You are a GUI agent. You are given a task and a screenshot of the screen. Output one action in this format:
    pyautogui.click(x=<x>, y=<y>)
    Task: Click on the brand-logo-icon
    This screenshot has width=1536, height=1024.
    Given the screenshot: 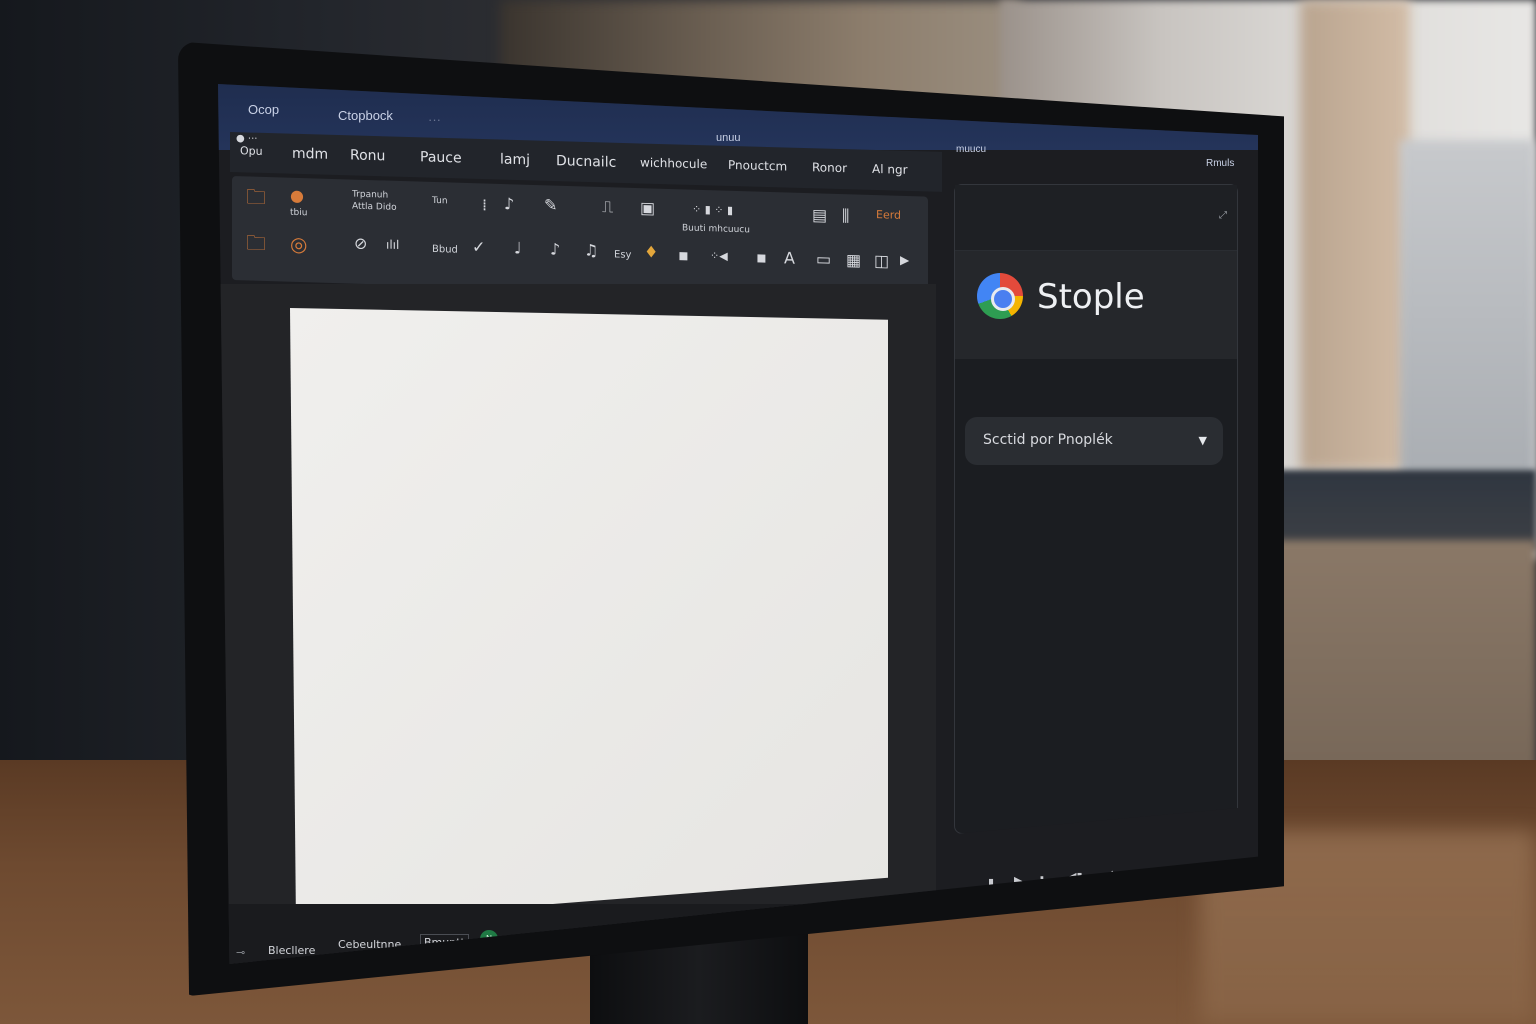 What is the action you would take?
    pyautogui.click(x=1000, y=296)
    